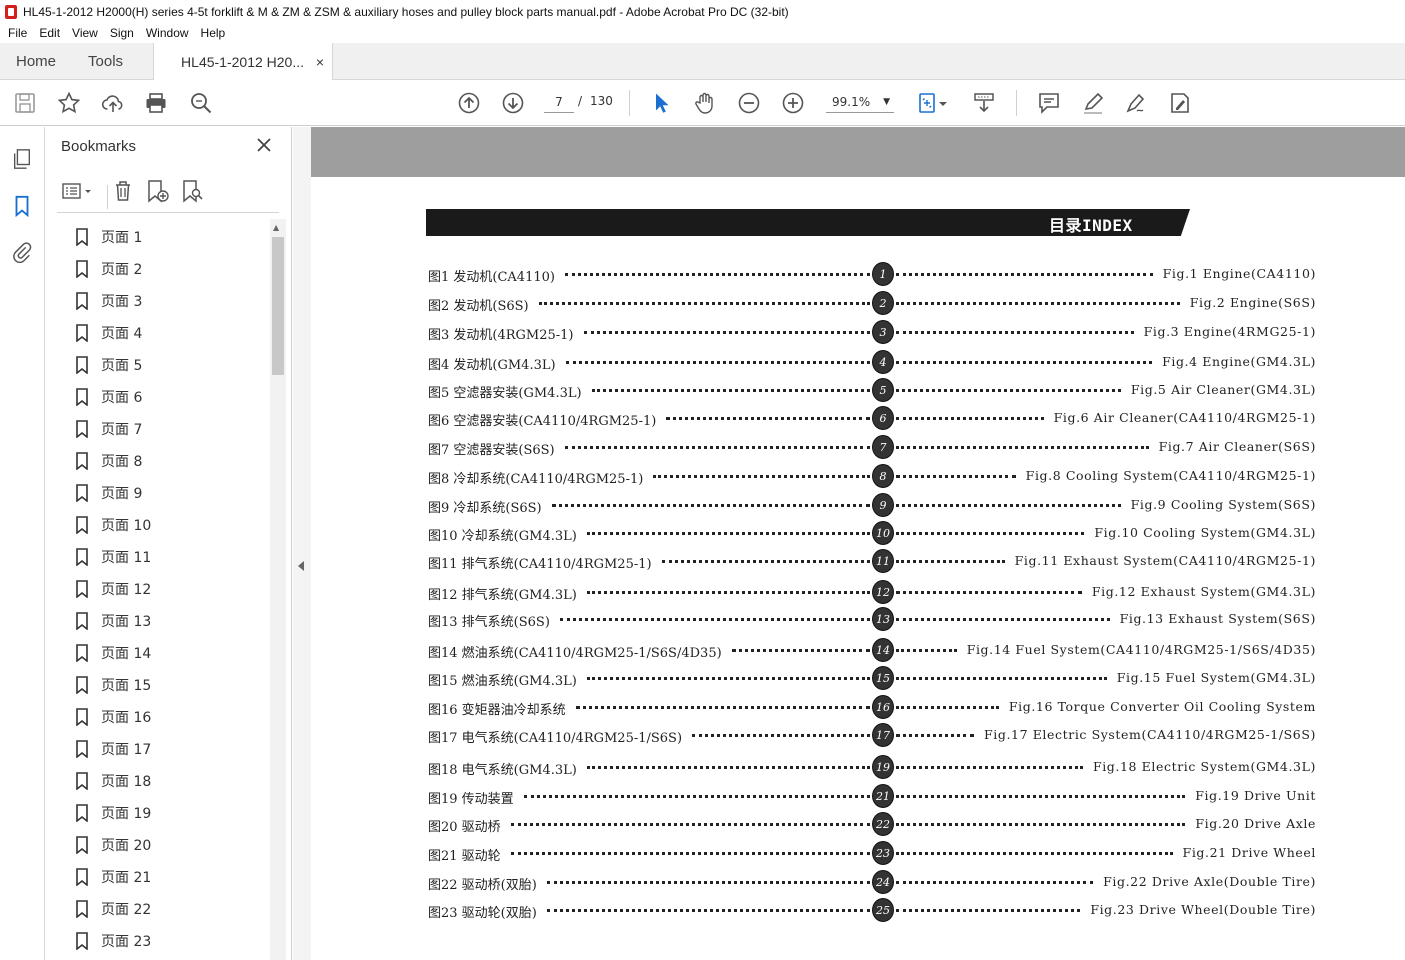 Image resolution: width=1405 pixels, height=960 pixels. I want to click on panel-collapse-handle, so click(302, 543).